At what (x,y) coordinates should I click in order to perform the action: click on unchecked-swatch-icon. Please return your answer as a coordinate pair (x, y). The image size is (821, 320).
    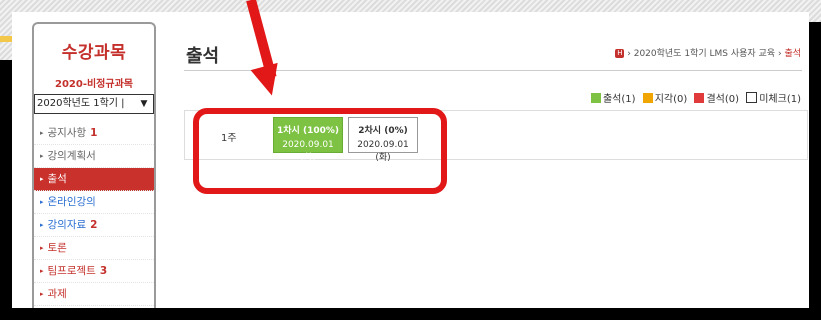
    Looking at the image, I should click on (752, 97).